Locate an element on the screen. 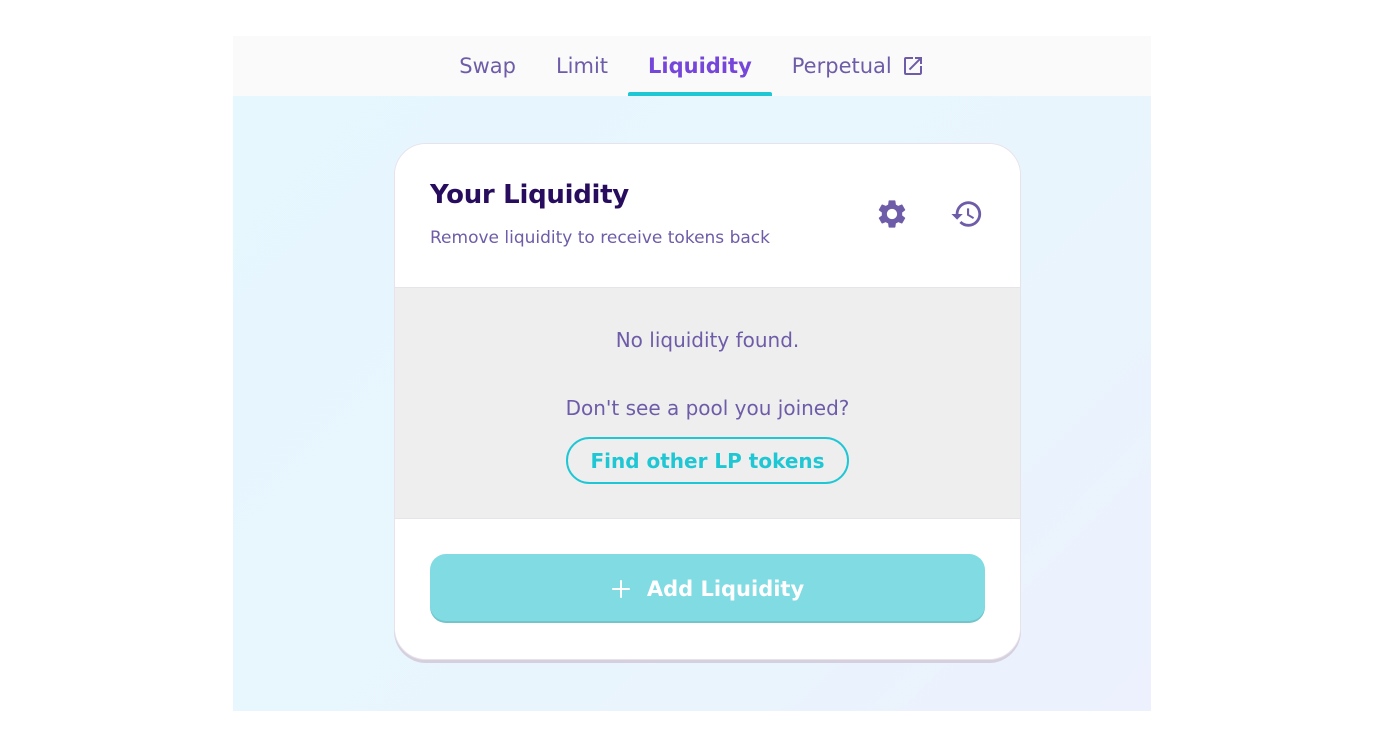 The height and width of the screenshot is (747, 1400). tab-limit: Limit is located at coordinates (582, 66).